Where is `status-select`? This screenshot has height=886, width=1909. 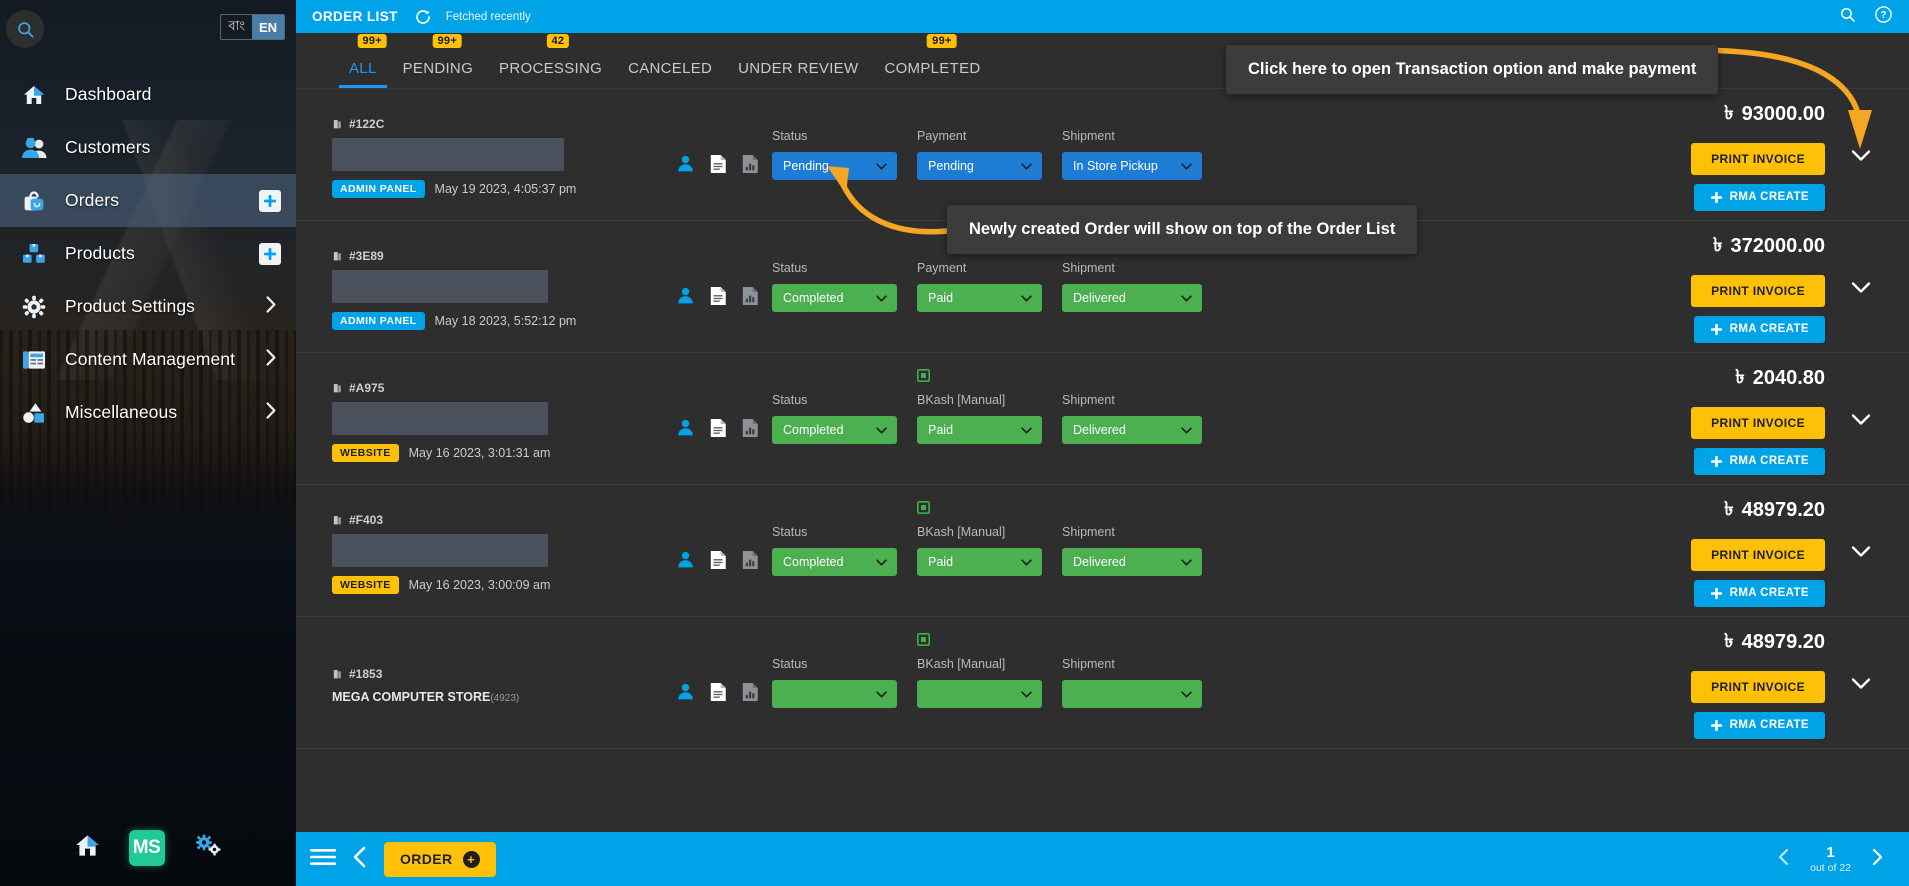 status-select is located at coordinates (834, 694).